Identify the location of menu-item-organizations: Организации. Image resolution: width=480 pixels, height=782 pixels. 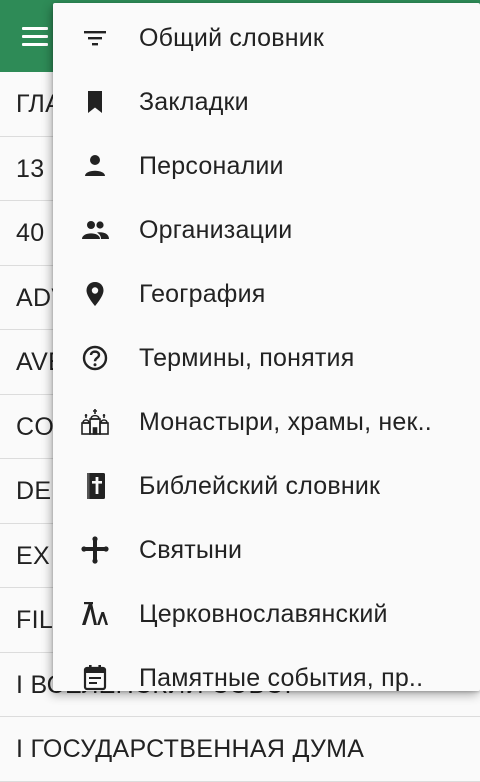
(266, 230).